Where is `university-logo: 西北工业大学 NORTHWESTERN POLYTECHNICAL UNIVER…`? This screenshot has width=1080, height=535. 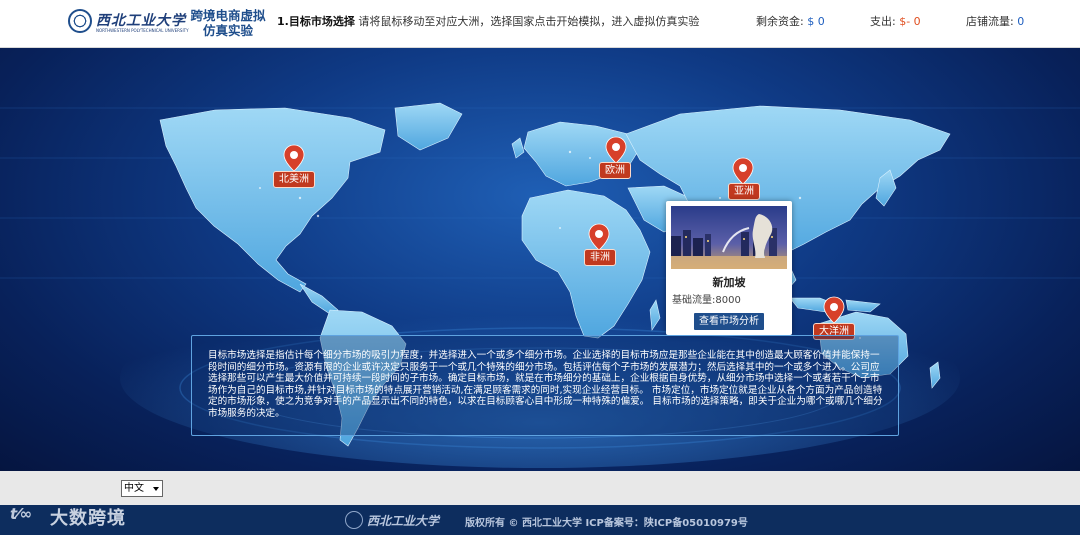 university-logo: 西北工业大学 NORTHWESTERN POLYTECHNICAL UNIVER… is located at coordinates (128, 22).